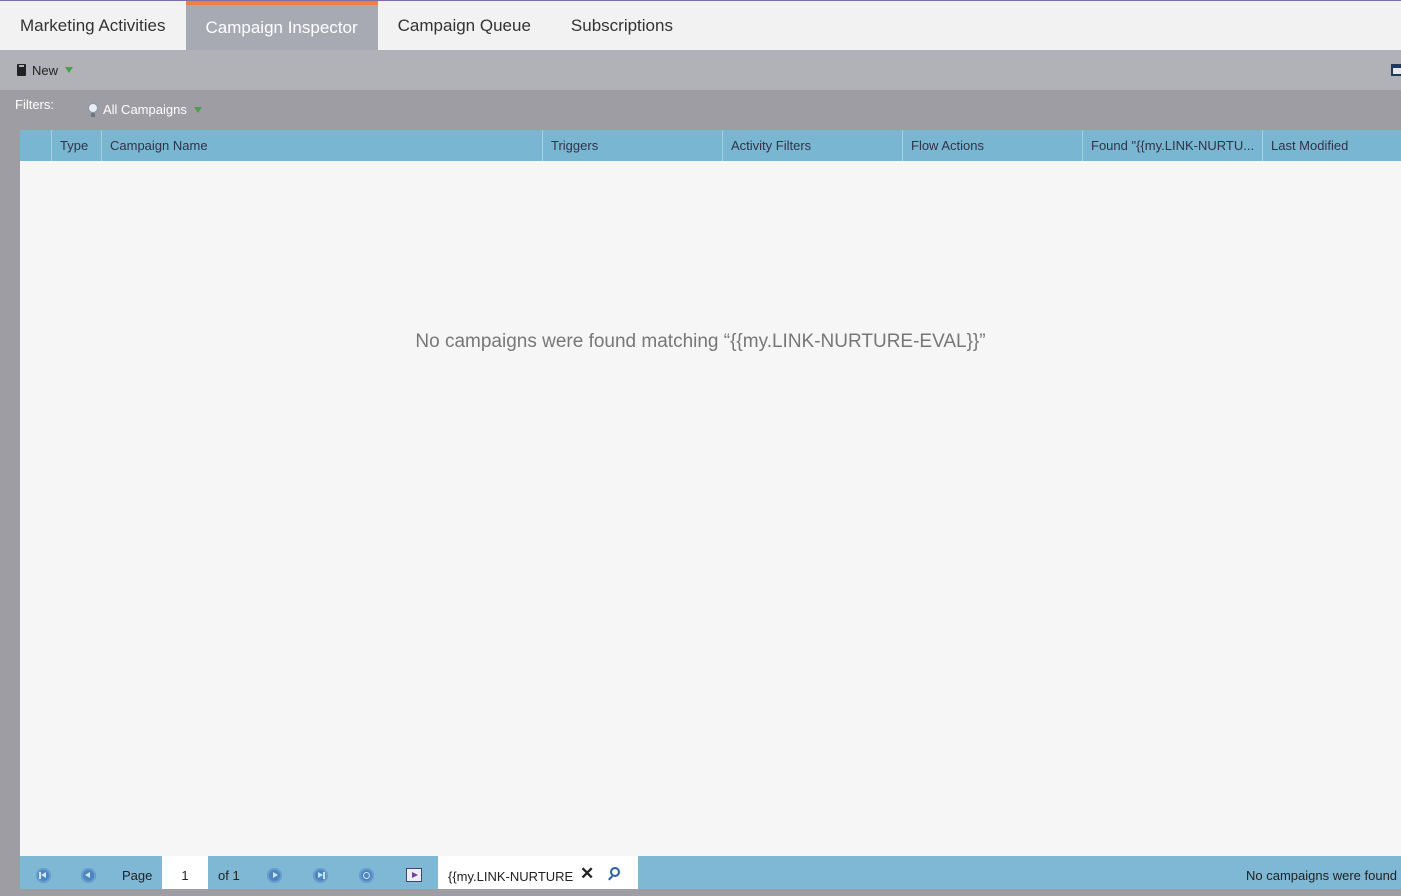 The image size is (1401, 896). I want to click on next-page-icon, so click(274, 875).